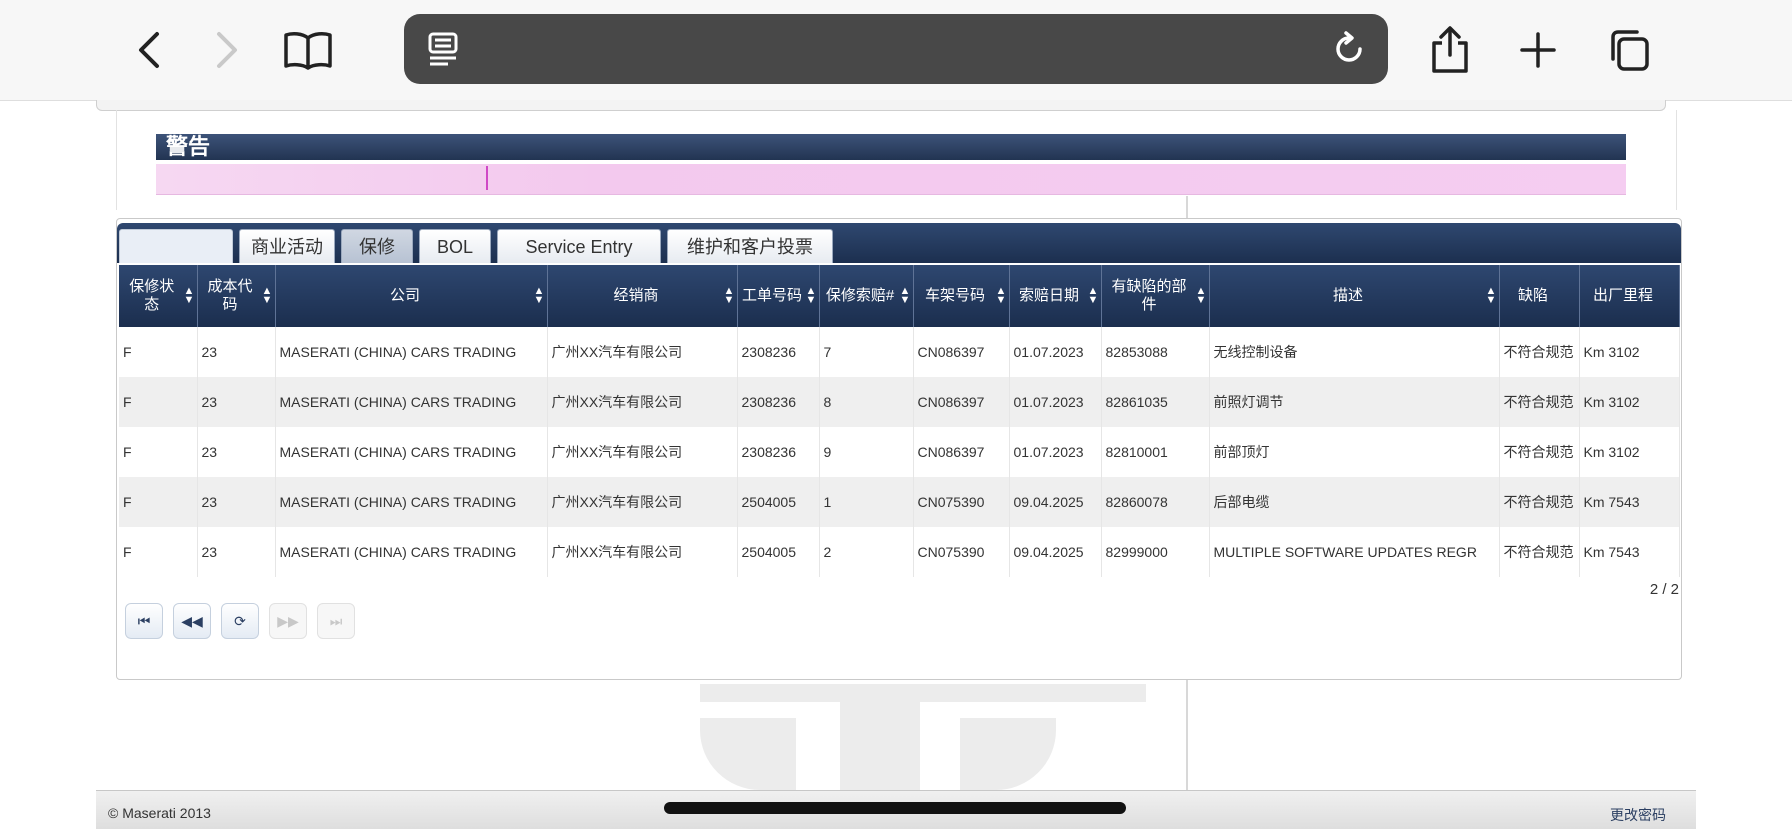 This screenshot has height=829, width=1792. Describe the element at coordinates (1539, 296) in the screenshot. I see `column-header-defect: 缺陷` at that location.